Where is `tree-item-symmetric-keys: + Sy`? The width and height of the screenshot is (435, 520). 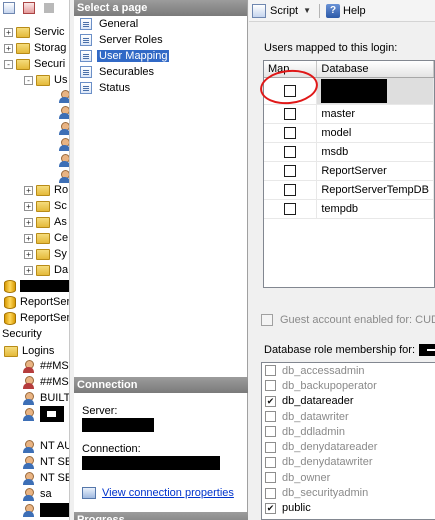
tree-item-symmetric-keys: + Sy is located at coordinates (45, 254).